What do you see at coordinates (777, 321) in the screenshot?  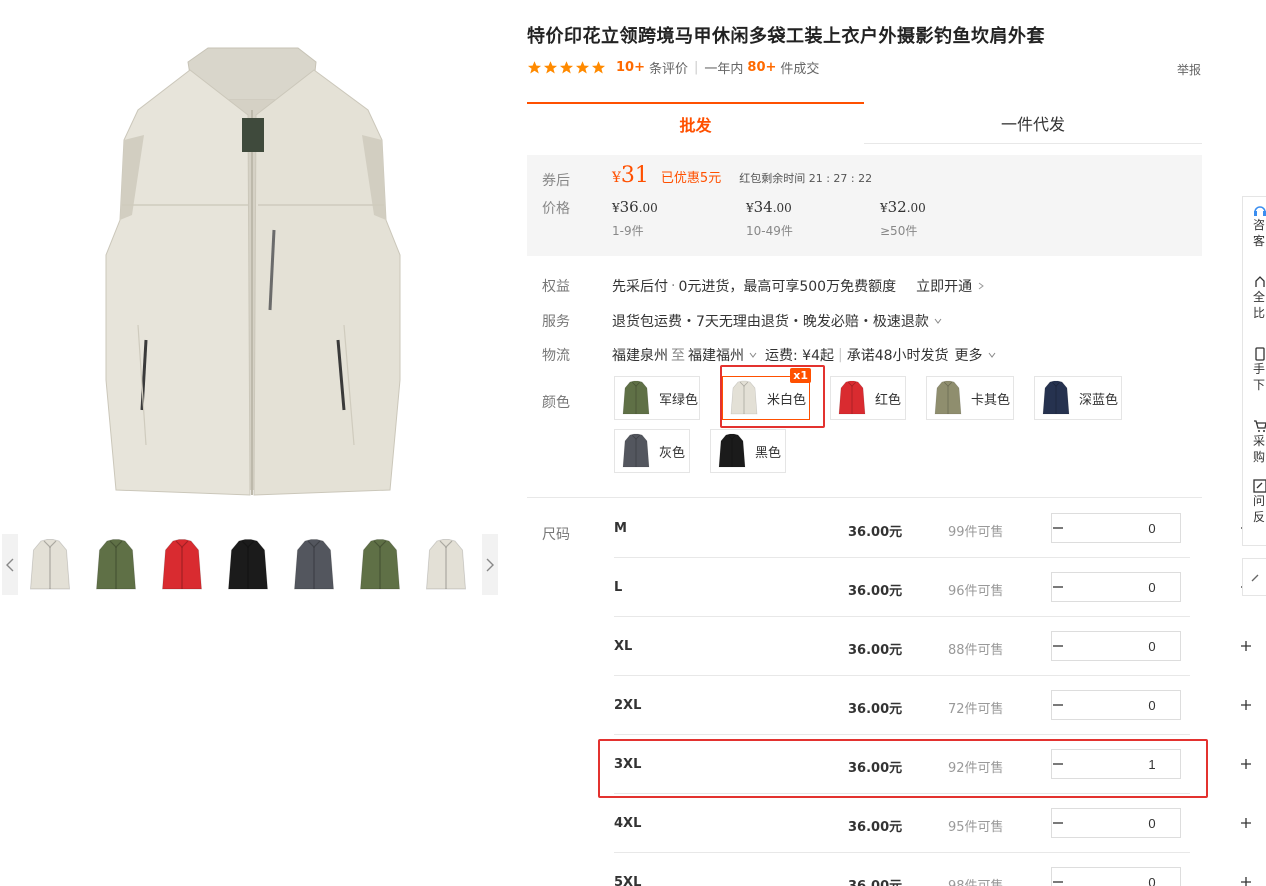 I see `service-row: 退货包运费・7天无理由退货・晚发必赔・极速退款` at bounding box center [777, 321].